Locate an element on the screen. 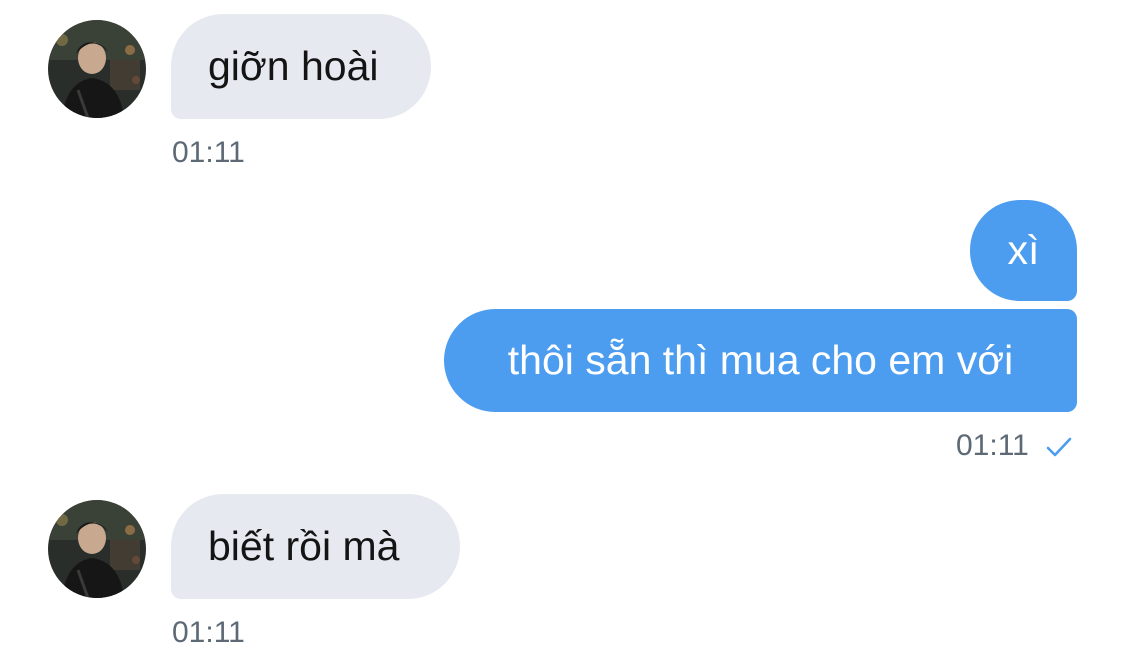 This screenshot has width=1125, height=658. message-text: xì is located at coordinates (1023, 250).